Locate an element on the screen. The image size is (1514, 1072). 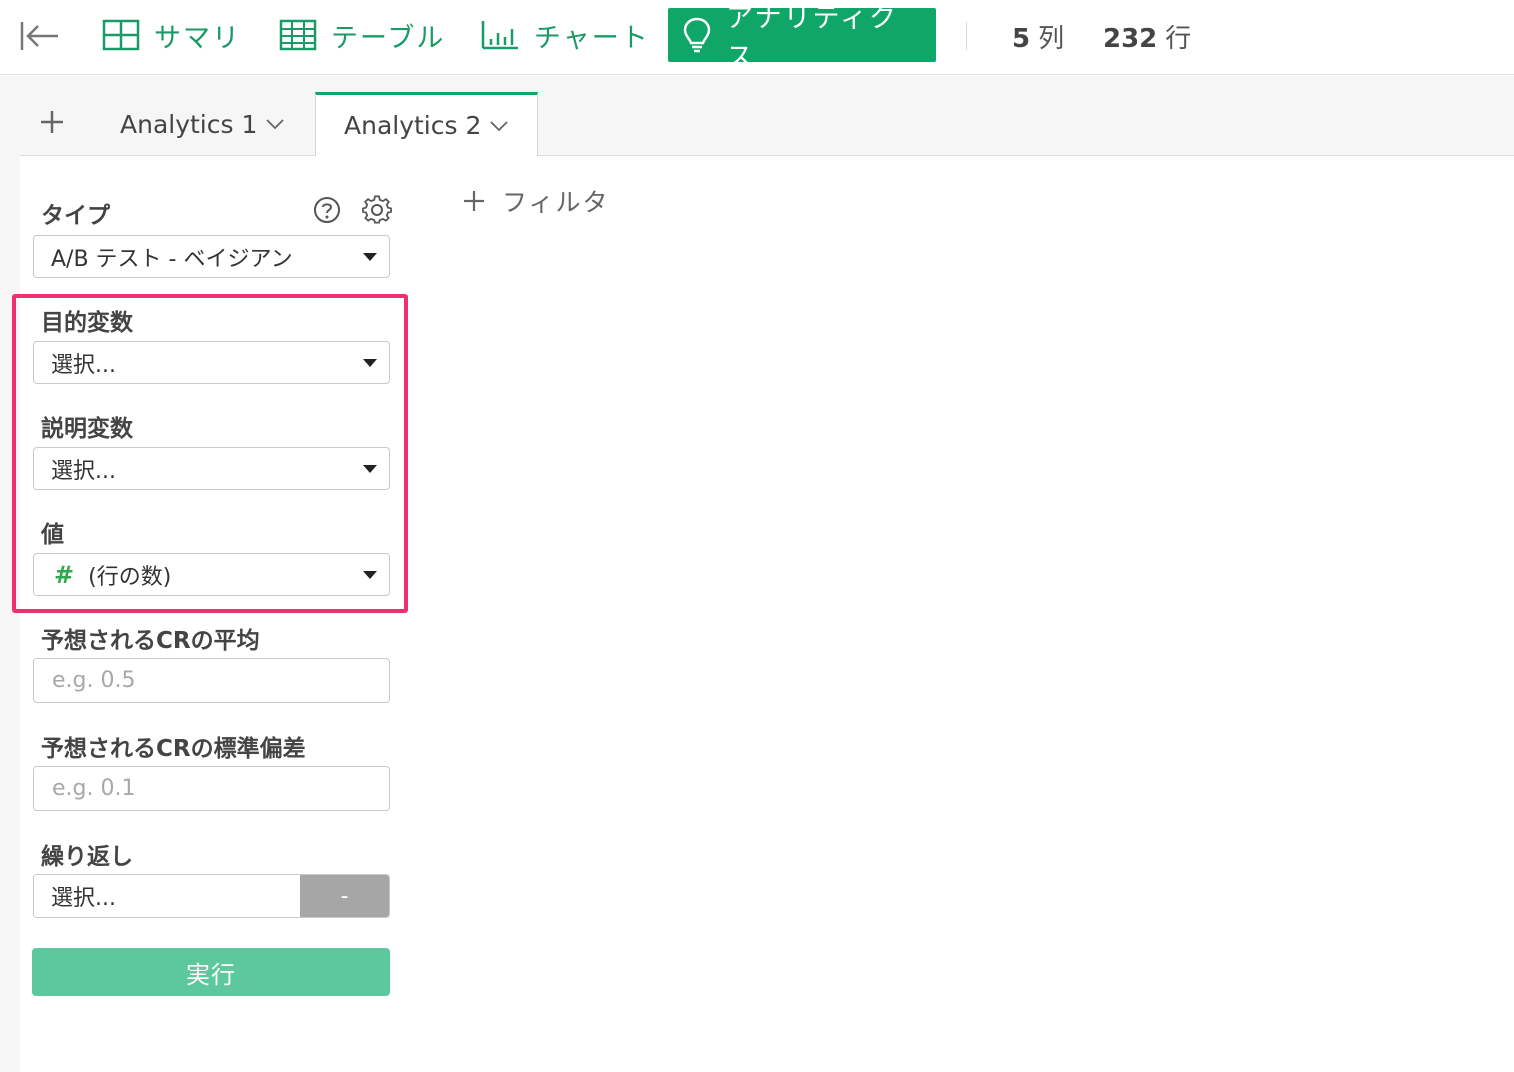
value-select-value: (行の数) is located at coordinates (130, 577).